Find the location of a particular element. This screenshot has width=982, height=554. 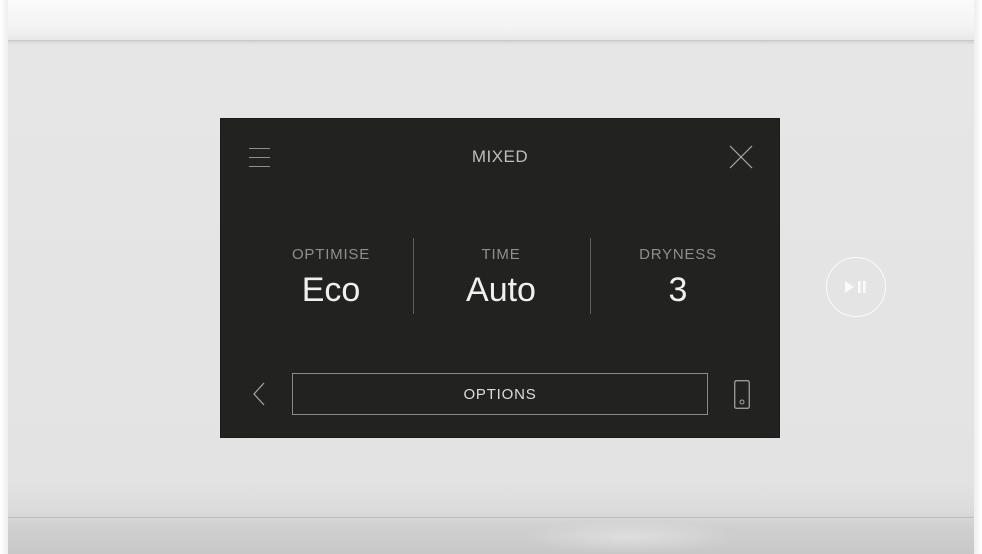

dryness-label: DRYNESS is located at coordinates (678, 254).